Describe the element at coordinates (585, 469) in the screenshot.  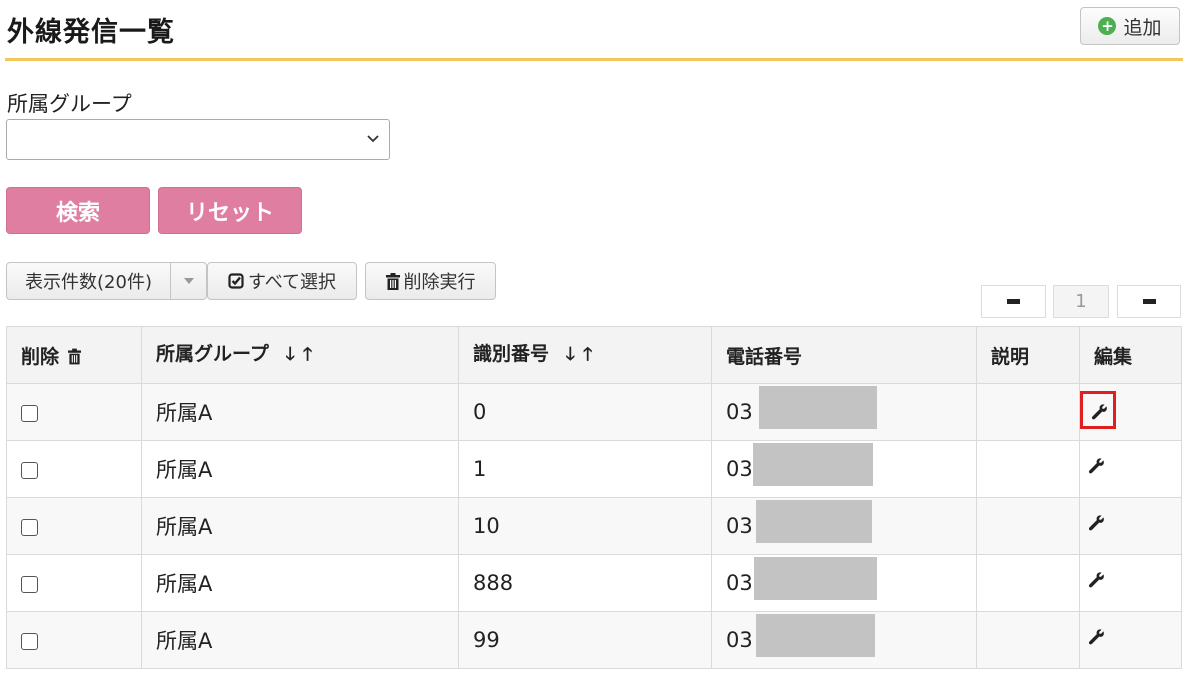
I see `cell-id: 1` at that location.